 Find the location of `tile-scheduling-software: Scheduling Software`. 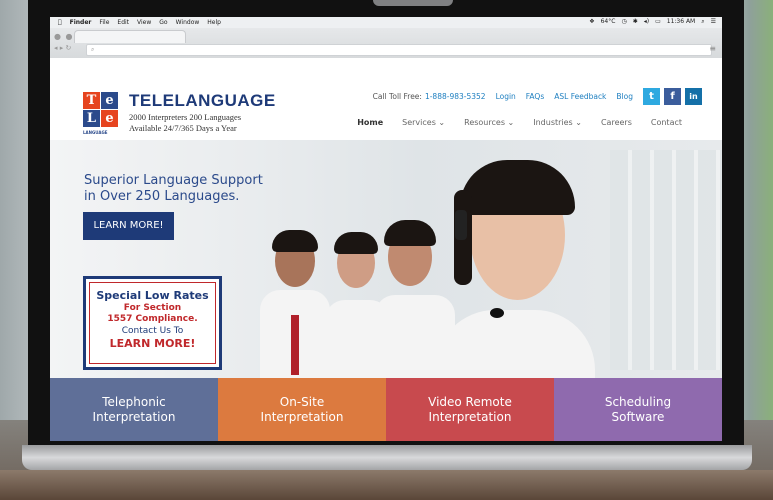

tile-scheduling-software: Scheduling Software is located at coordinates (638, 409).